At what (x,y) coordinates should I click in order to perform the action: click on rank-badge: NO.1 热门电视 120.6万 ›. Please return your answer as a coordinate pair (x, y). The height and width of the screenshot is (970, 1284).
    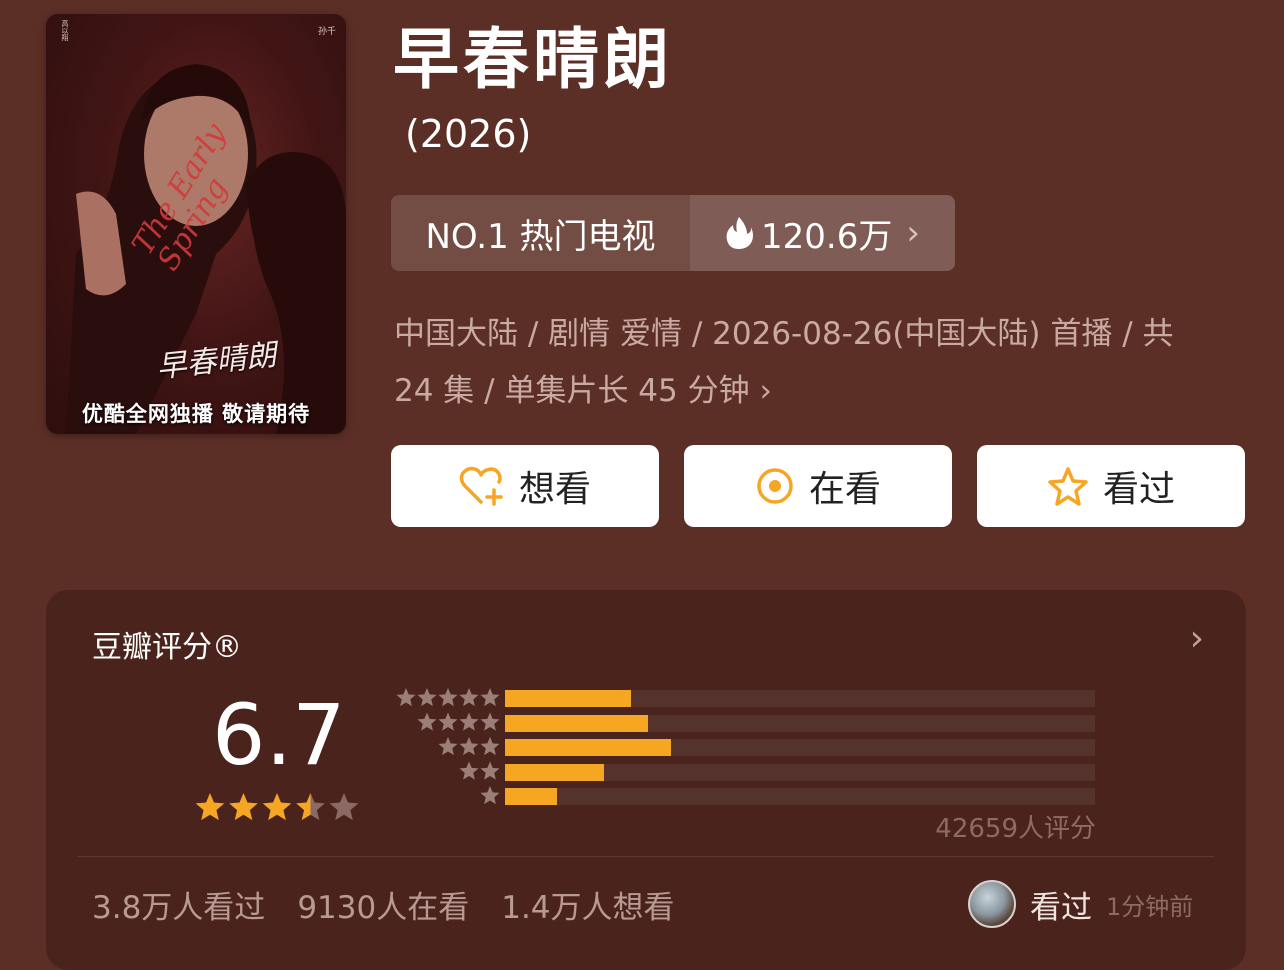
    Looking at the image, I should click on (673, 233).